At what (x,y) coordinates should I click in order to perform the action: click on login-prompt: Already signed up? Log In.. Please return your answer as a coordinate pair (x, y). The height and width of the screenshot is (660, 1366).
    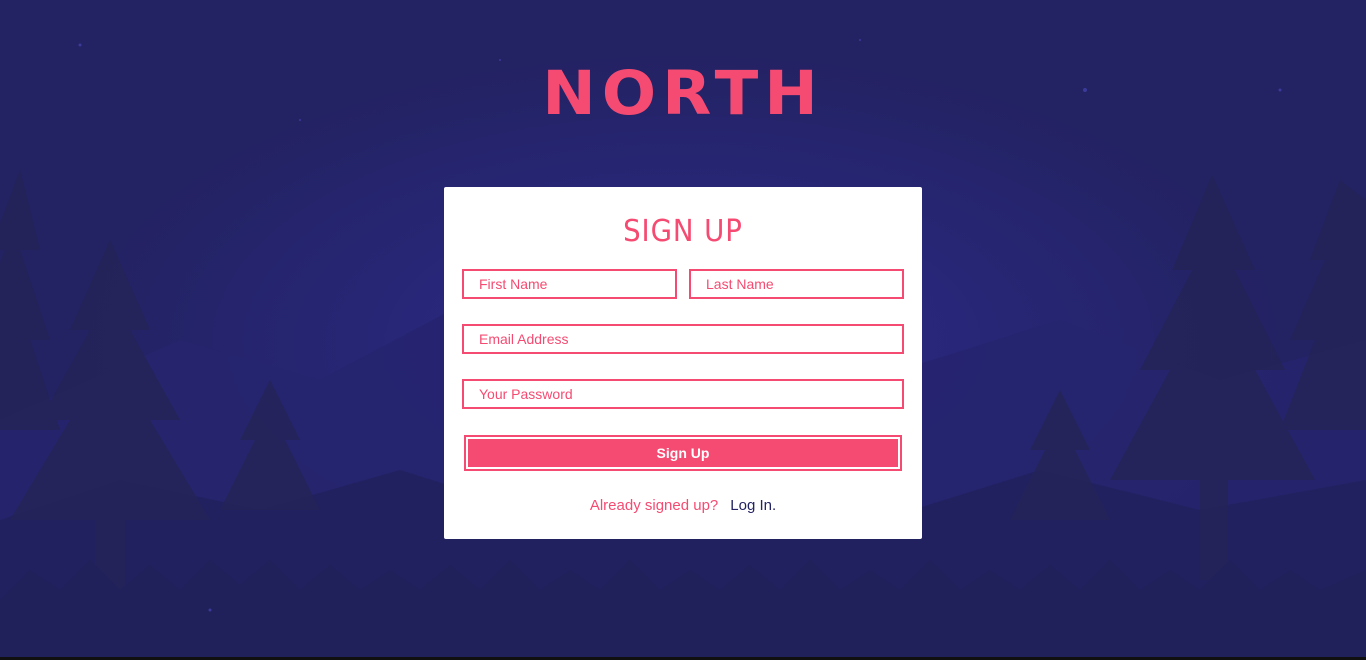
    Looking at the image, I should click on (683, 506).